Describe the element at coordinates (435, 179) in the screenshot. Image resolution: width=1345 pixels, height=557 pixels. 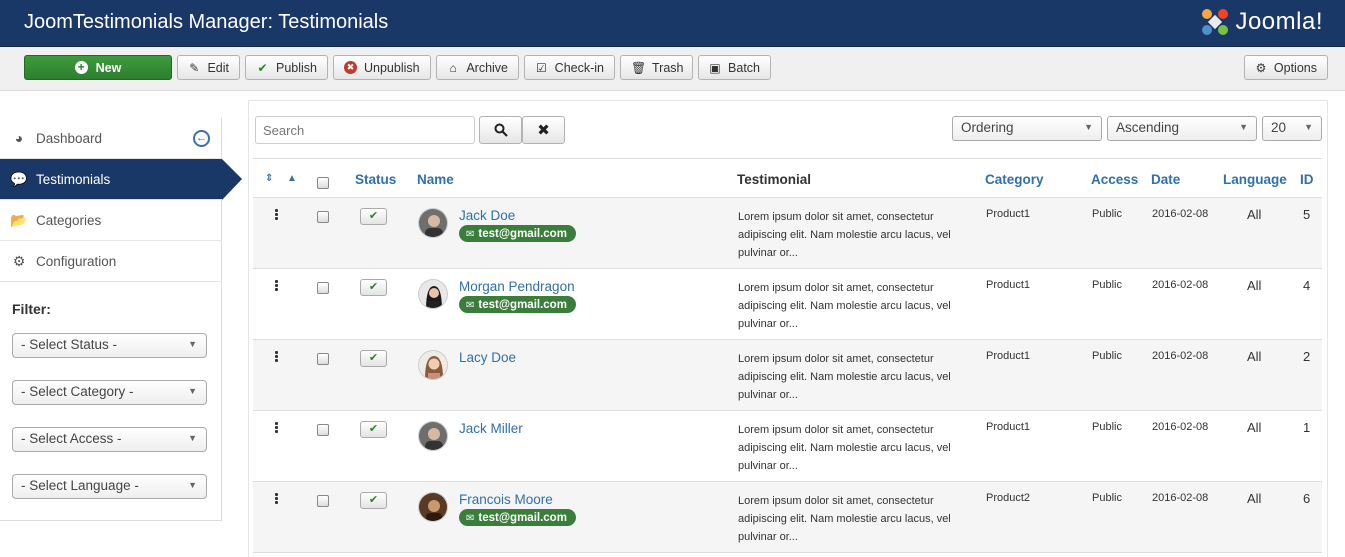
I see `name-header: Name` at that location.